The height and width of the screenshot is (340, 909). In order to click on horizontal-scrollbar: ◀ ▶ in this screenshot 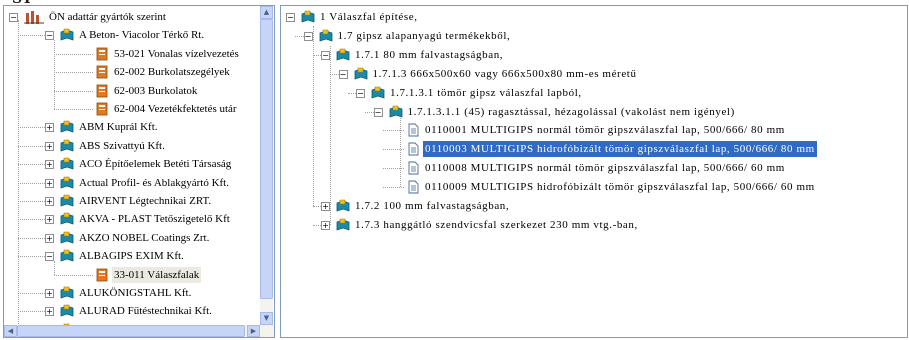, I will do `click(132, 331)`.